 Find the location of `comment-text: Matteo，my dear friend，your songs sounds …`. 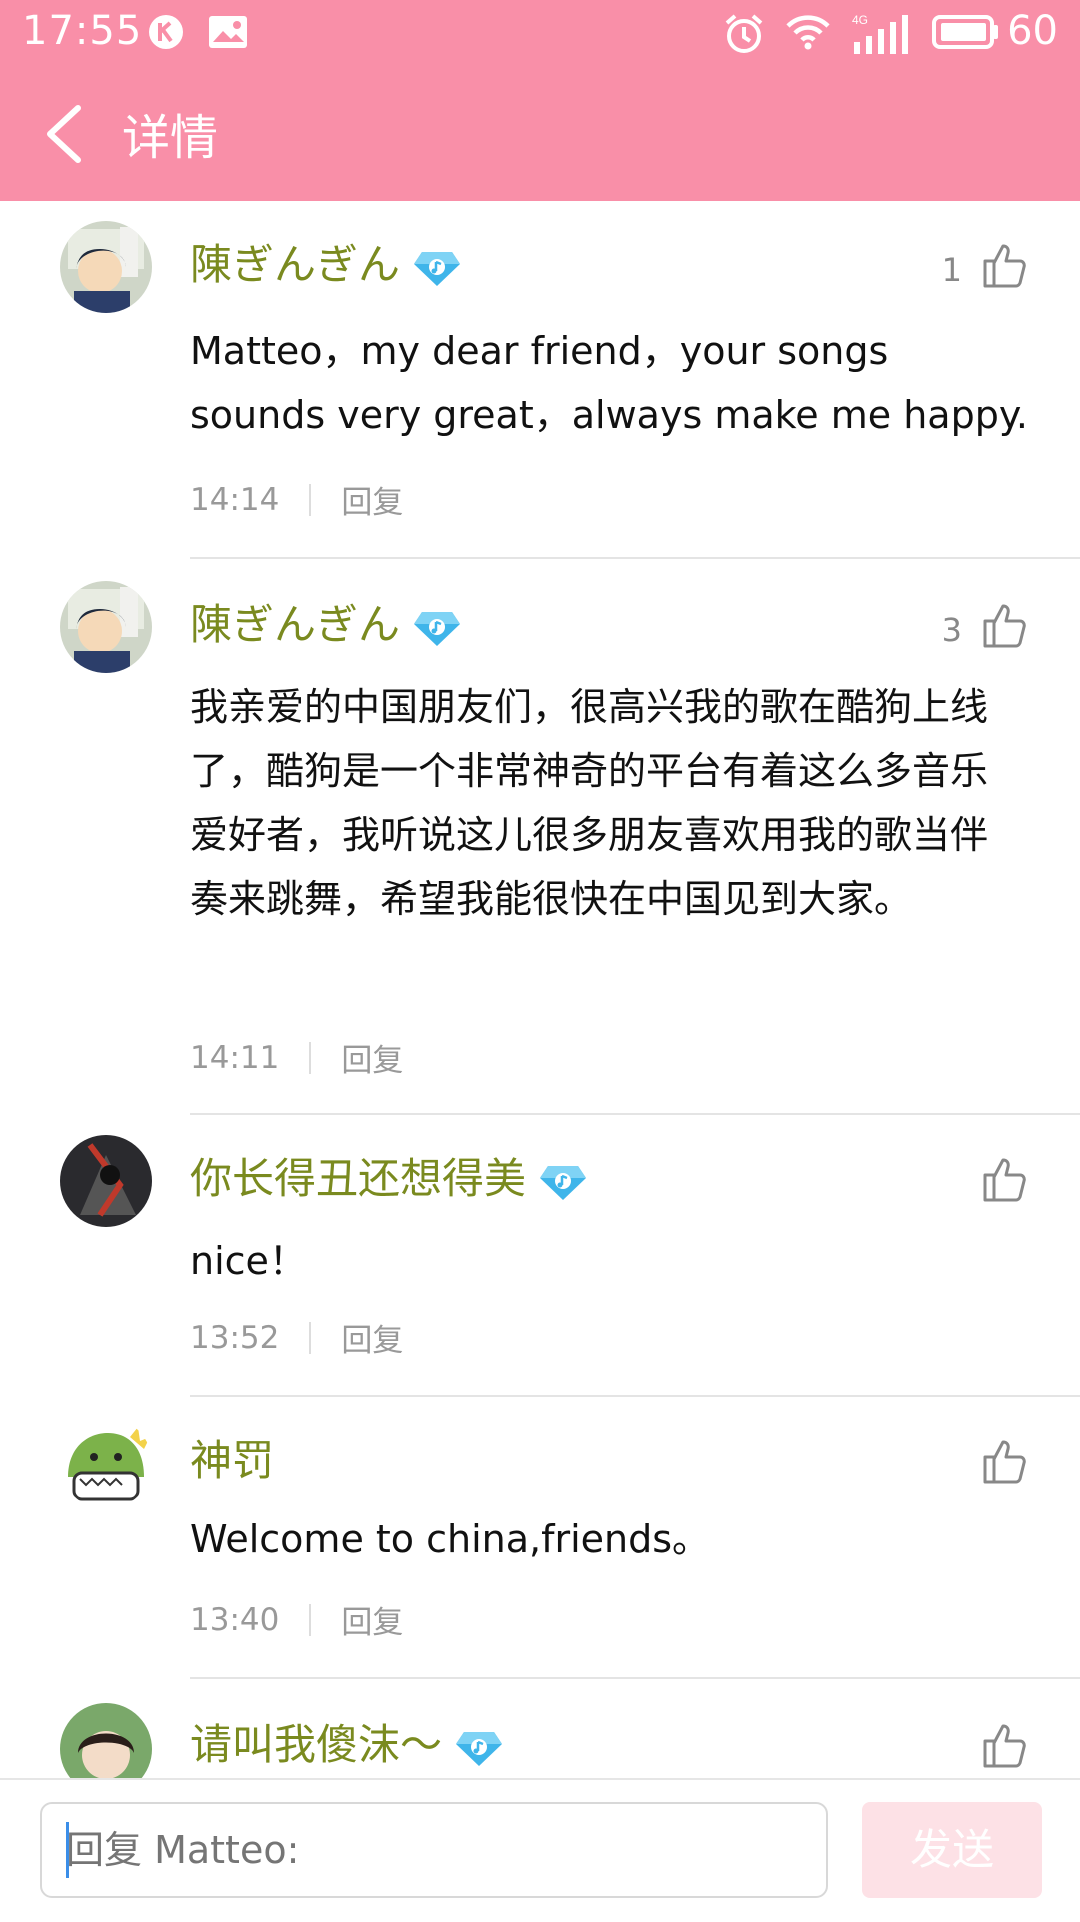

comment-text: Matteo，my dear friend，your songs sounds … is located at coordinates (609, 383).